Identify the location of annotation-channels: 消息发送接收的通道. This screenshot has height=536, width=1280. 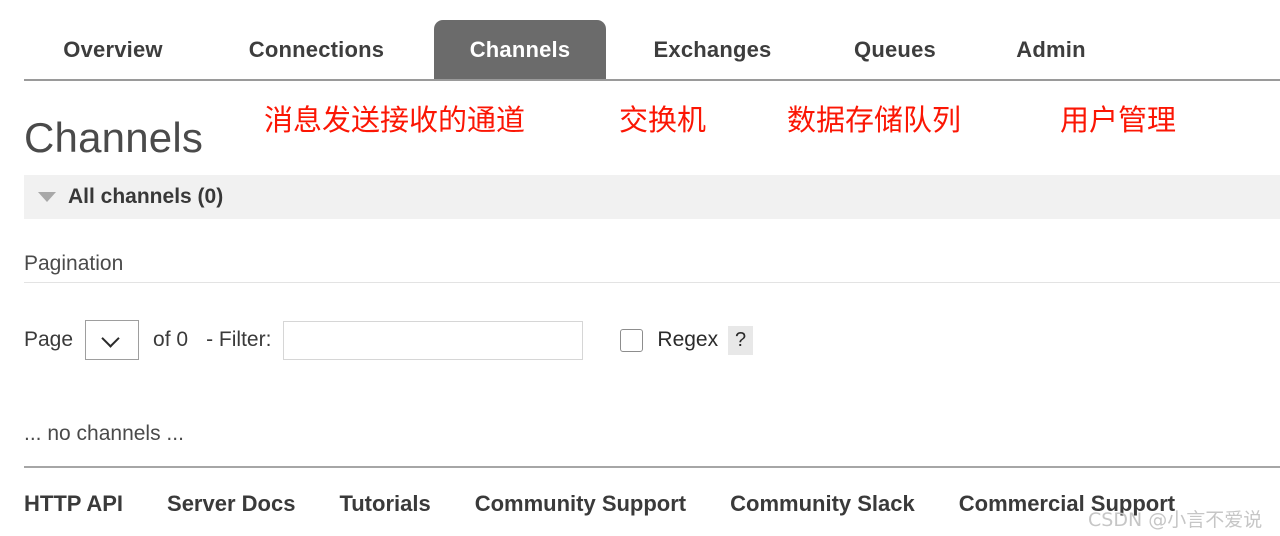
(395, 120).